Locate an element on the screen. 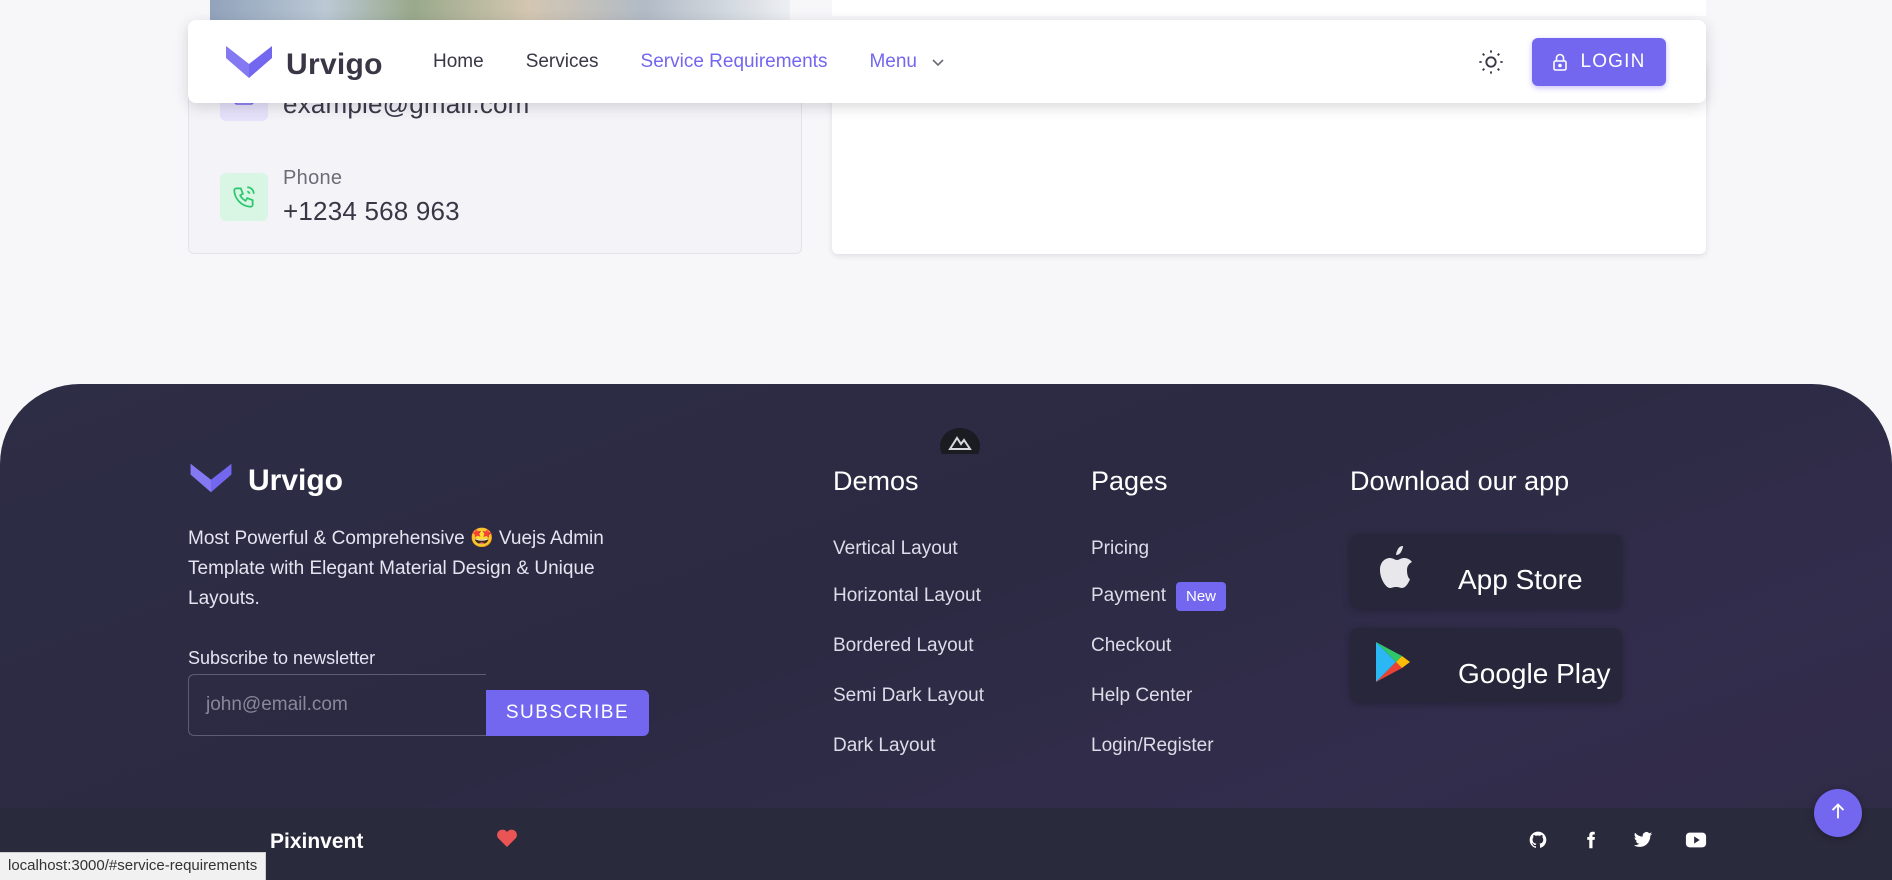 The width and height of the screenshot is (1892, 880). star-struck-emoji-icon: 🤩 is located at coordinates (481, 538).